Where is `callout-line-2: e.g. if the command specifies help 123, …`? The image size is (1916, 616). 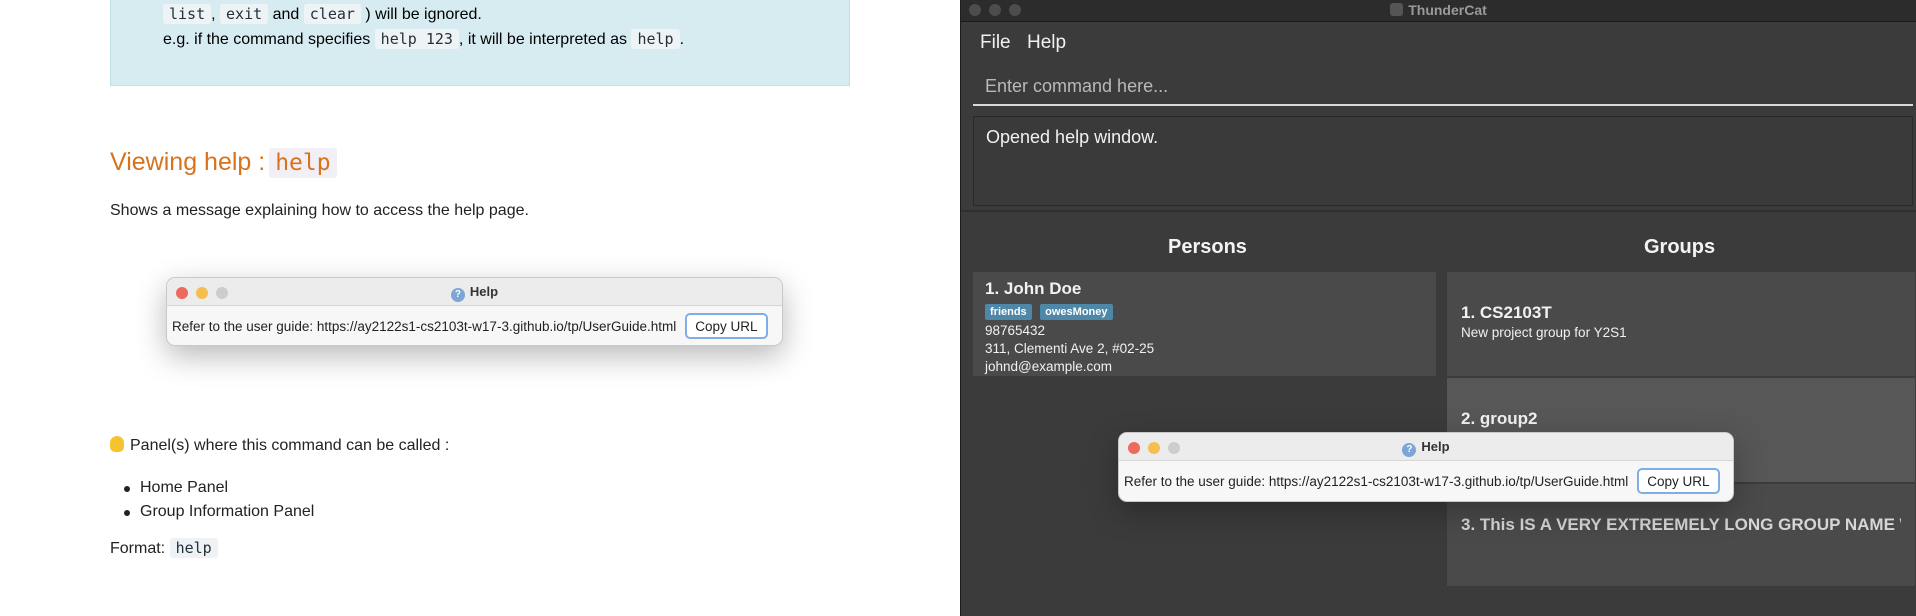
callout-line-2: e.g. if the command specifies help 123, … is located at coordinates (424, 39).